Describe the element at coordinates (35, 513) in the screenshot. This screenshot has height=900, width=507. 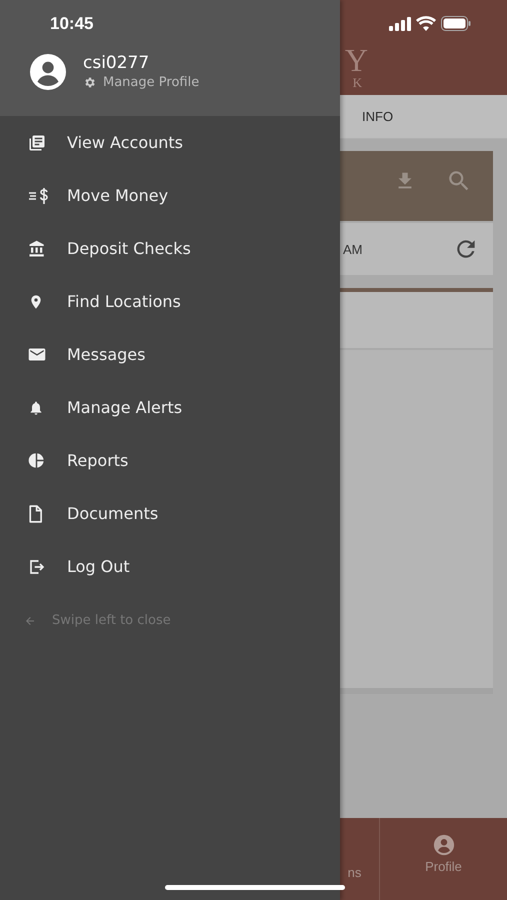
I see `document-icon` at that location.